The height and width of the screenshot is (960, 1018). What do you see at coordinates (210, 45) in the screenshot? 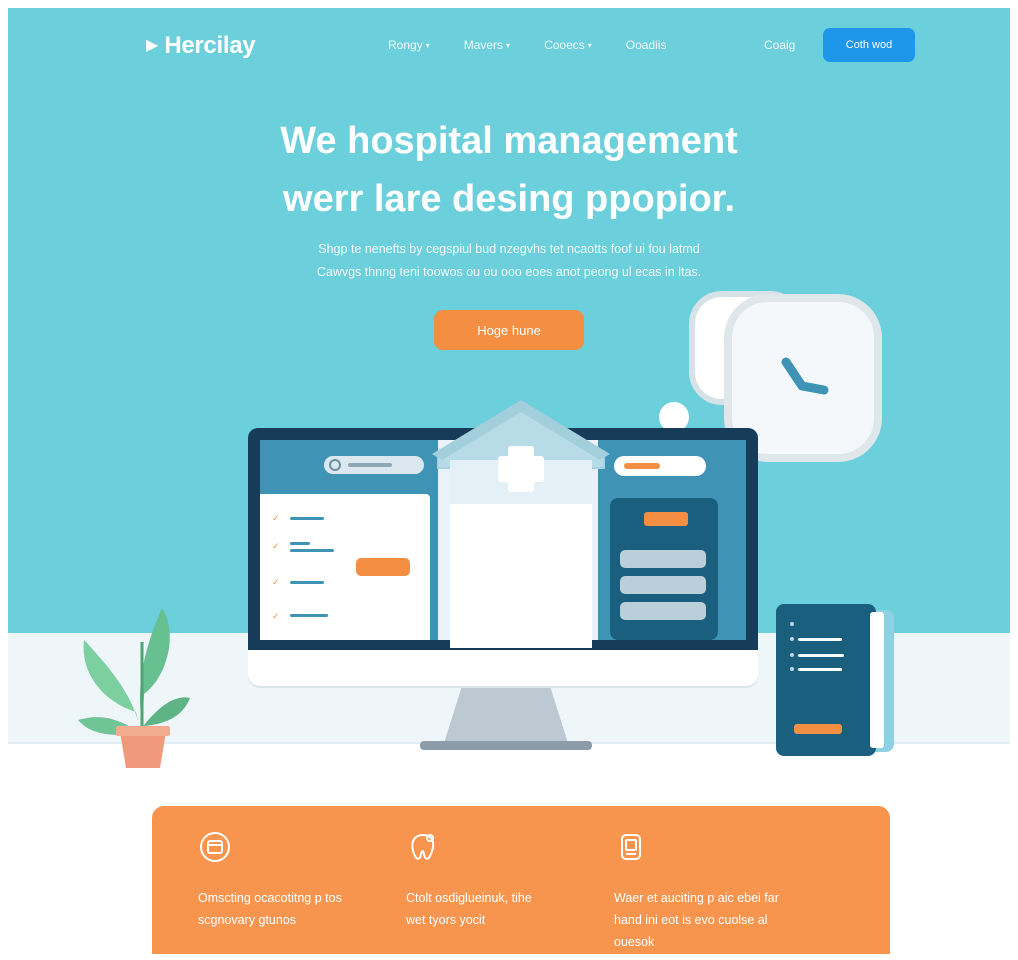
I see `brand-name: Hercilay` at bounding box center [210, 45].